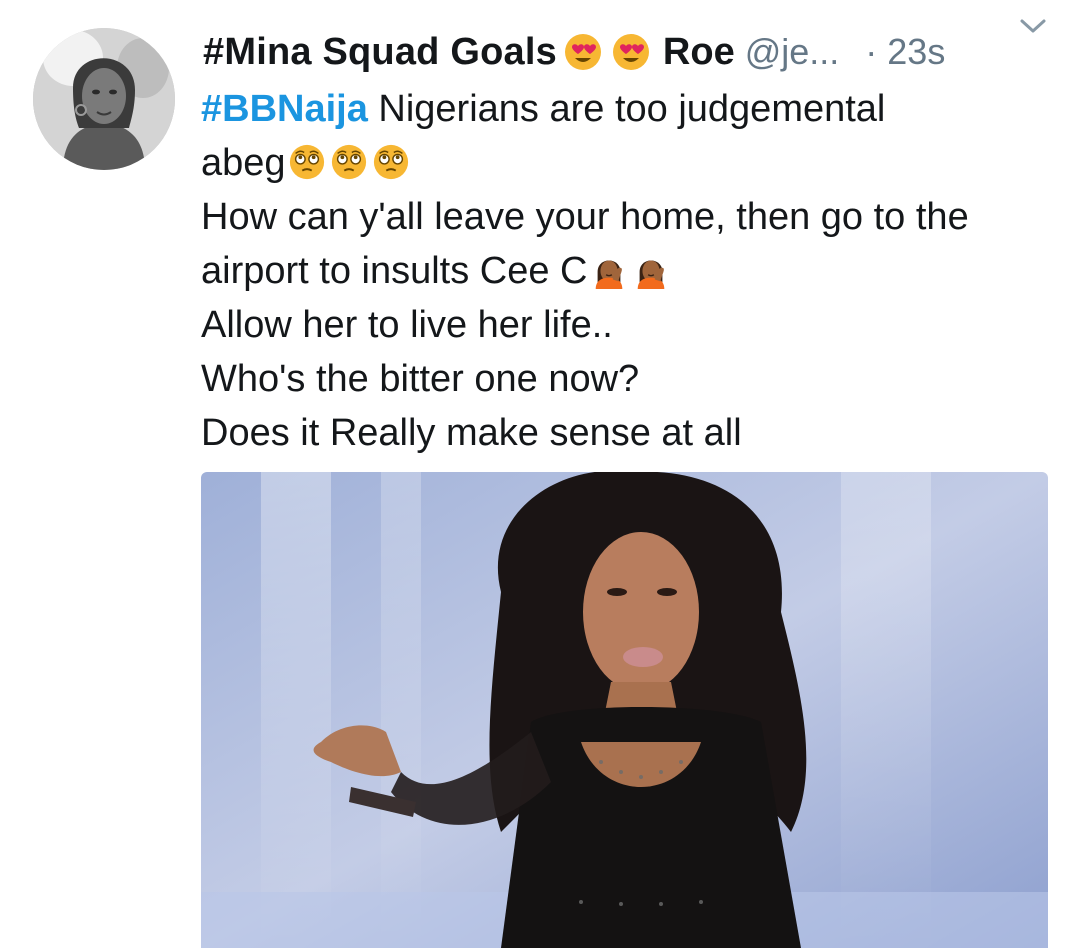  Describe the element at coordinates (420, 379) in the screenshot. I see `tweet-line-6: Who's the bitter one now?` at that location.